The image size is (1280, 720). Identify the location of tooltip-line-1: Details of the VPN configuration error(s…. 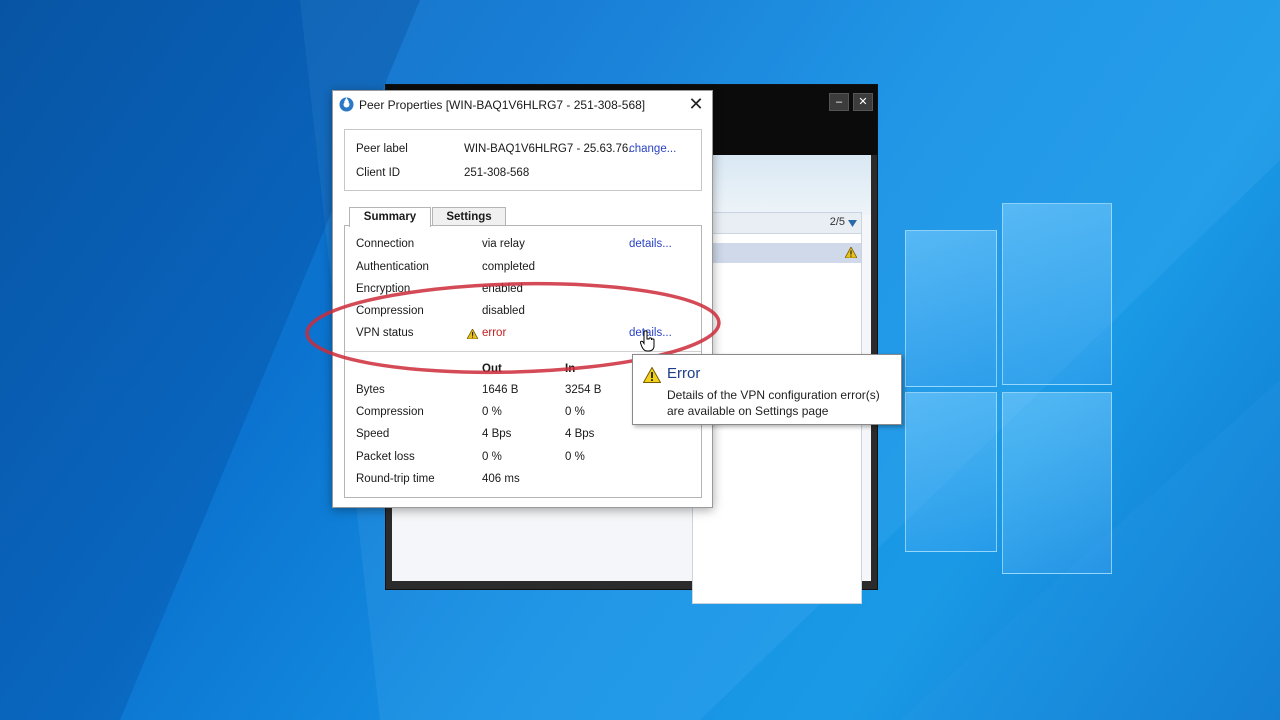
(773, 395).